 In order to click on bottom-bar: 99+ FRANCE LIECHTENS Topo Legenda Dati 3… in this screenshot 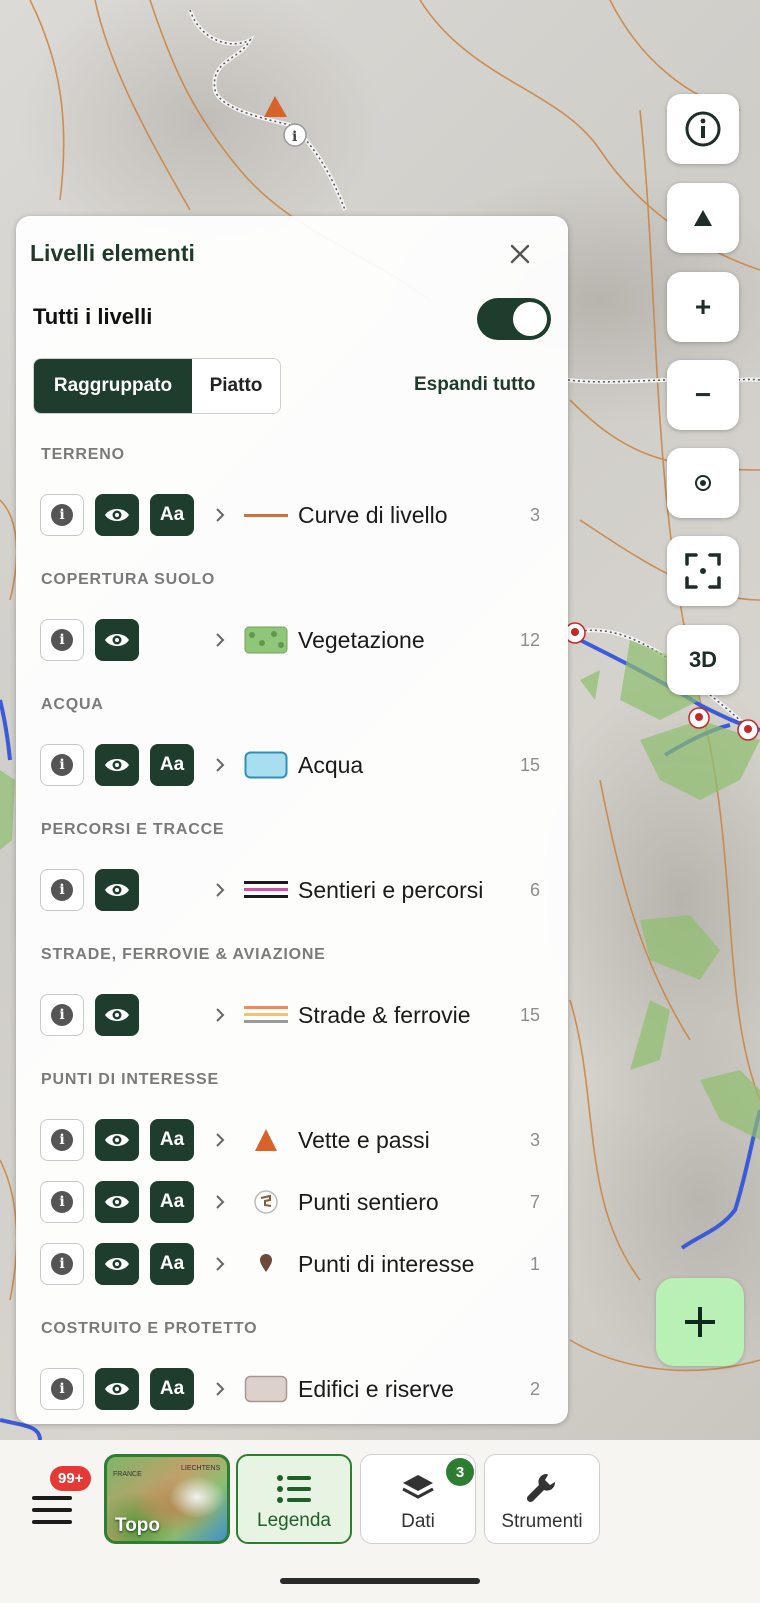, I will do `click(380, 1521)`.